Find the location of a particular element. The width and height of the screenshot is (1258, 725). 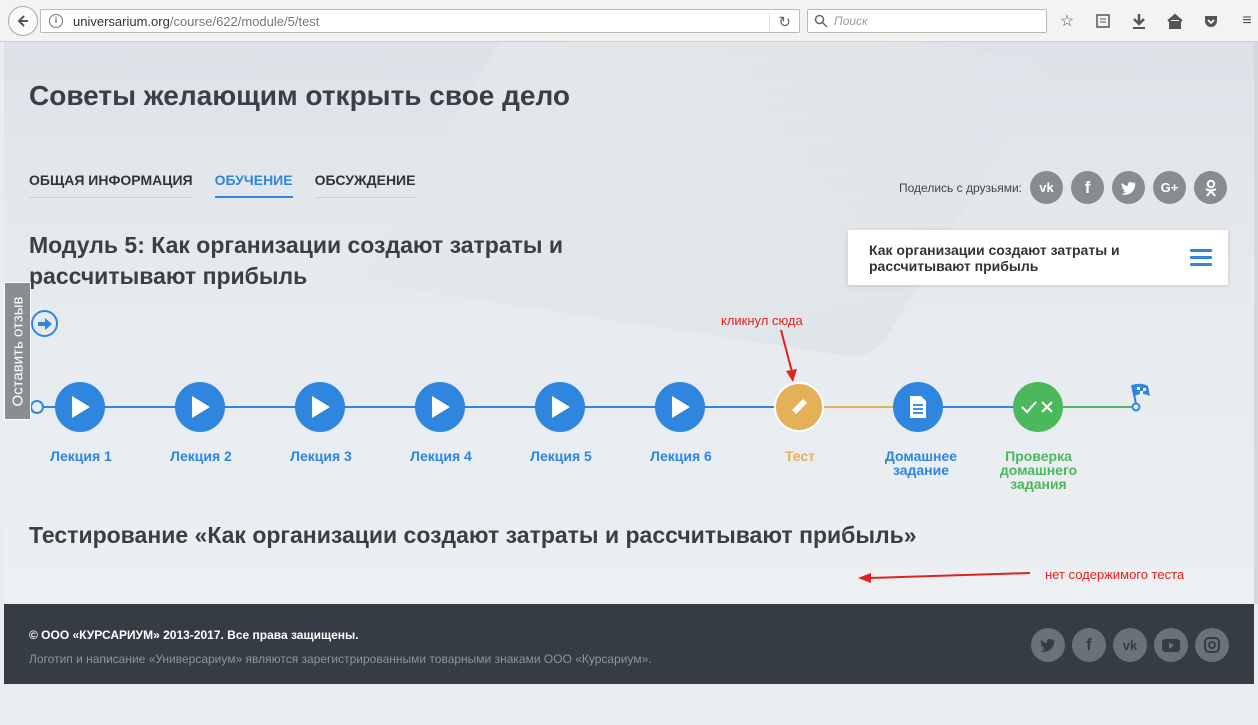

feedback-tab: Оставить отзыв is located at coordinates (17, 351).